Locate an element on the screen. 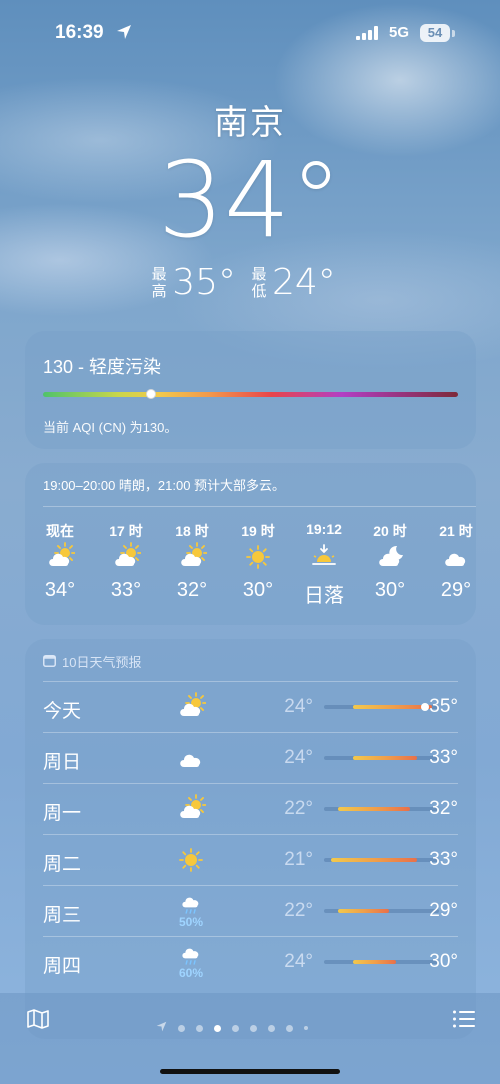 This screenshot has height=1084, width=500. signal-icon is located at coordinates (369, 35).